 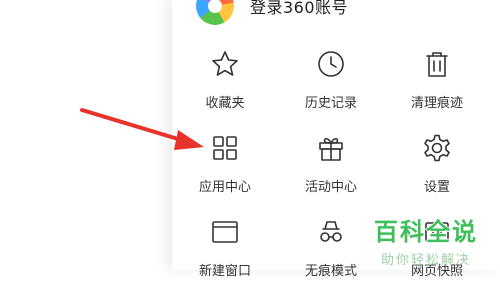 I want to click on menu-item-clear-traces: 清理痕迹, so click(x=437, y=84).